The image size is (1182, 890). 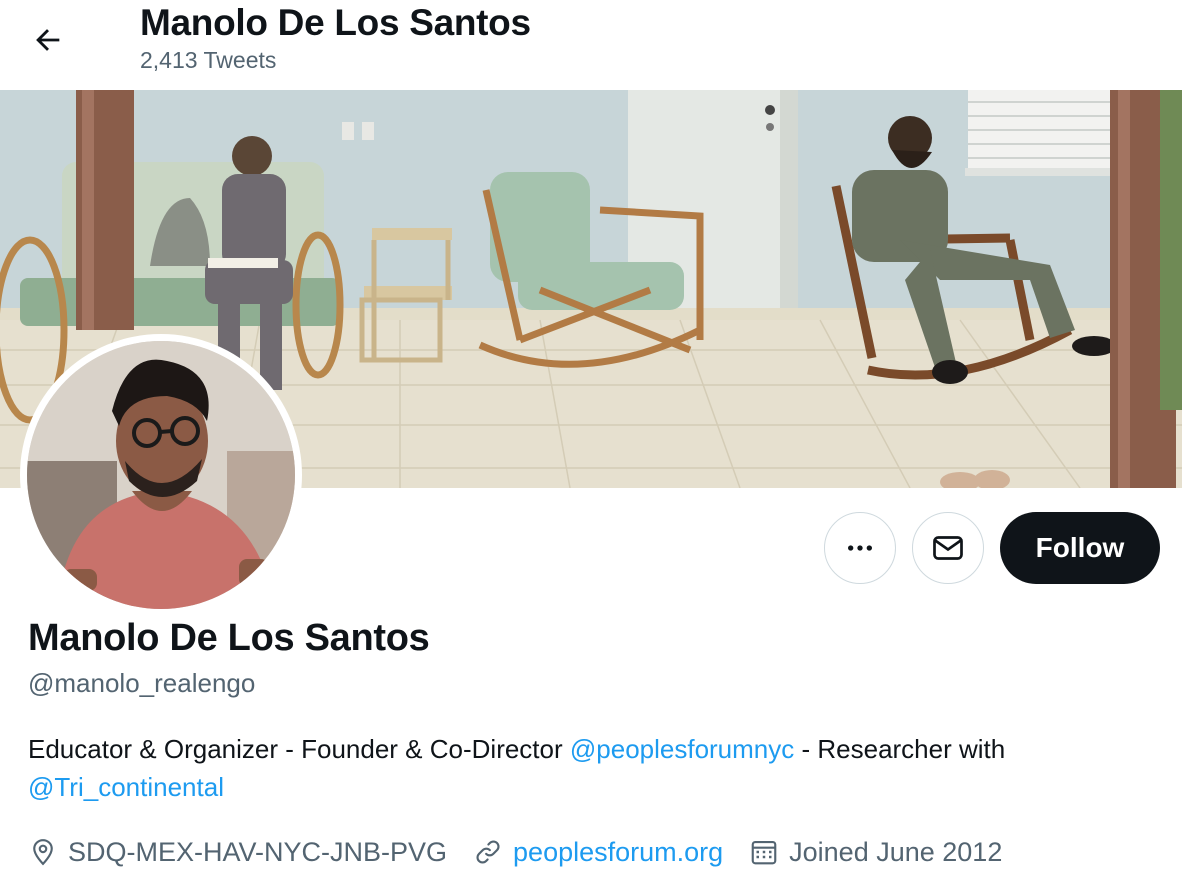 I want to click on website-item: peoplesforum.org, so click(x=598, y=852).